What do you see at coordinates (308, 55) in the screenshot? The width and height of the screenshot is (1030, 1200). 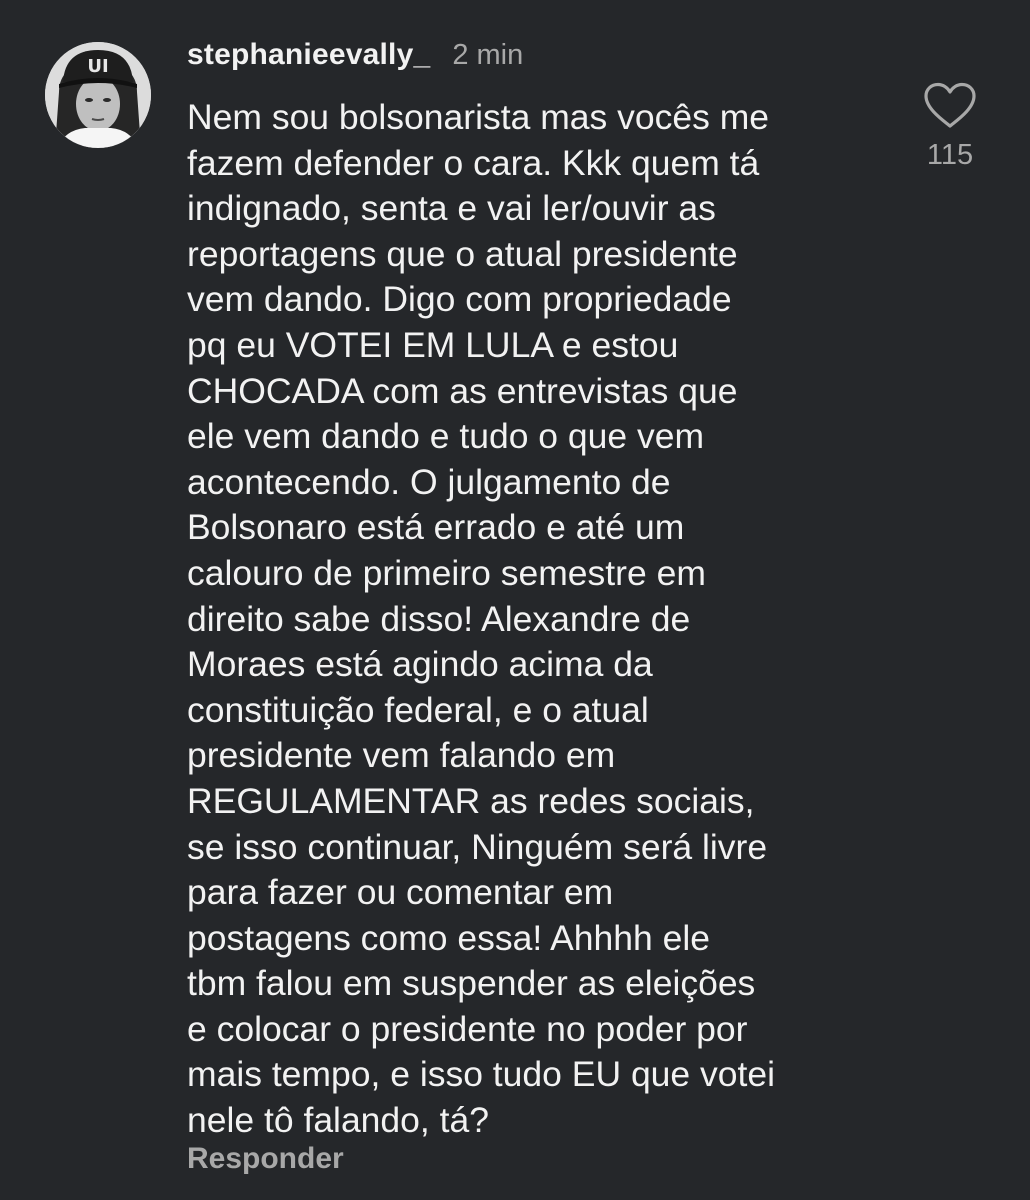 I see `username: stephanieevally_` at bounding box center [308, 55].